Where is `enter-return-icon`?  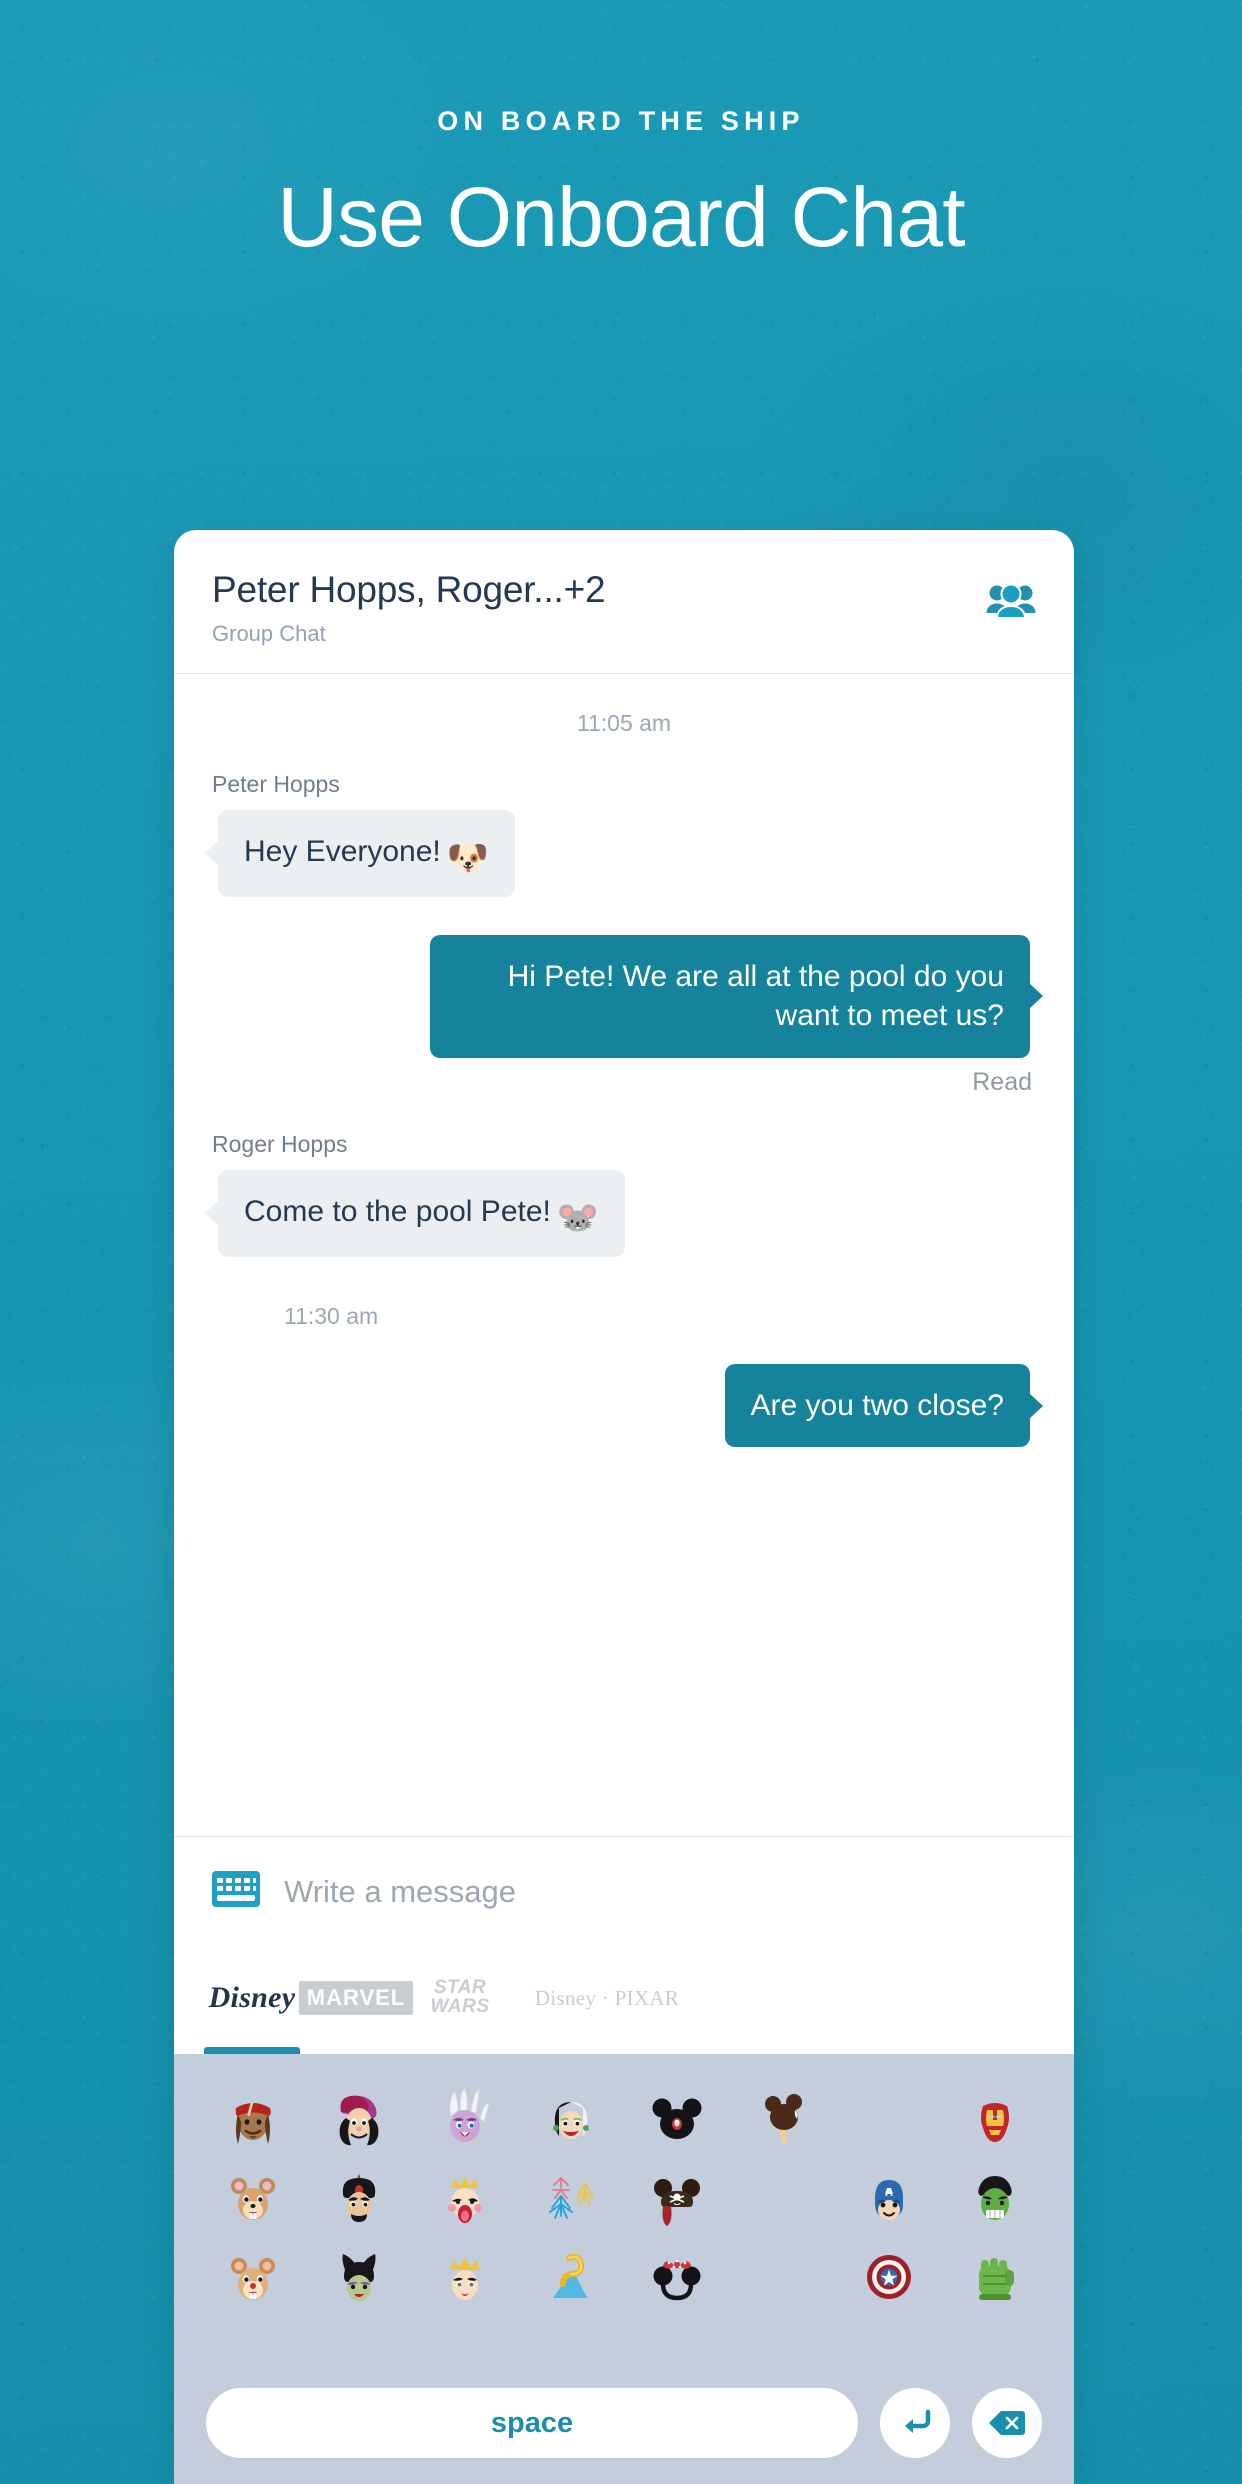 enter-return-icon is located at coordinates (915, 2423).